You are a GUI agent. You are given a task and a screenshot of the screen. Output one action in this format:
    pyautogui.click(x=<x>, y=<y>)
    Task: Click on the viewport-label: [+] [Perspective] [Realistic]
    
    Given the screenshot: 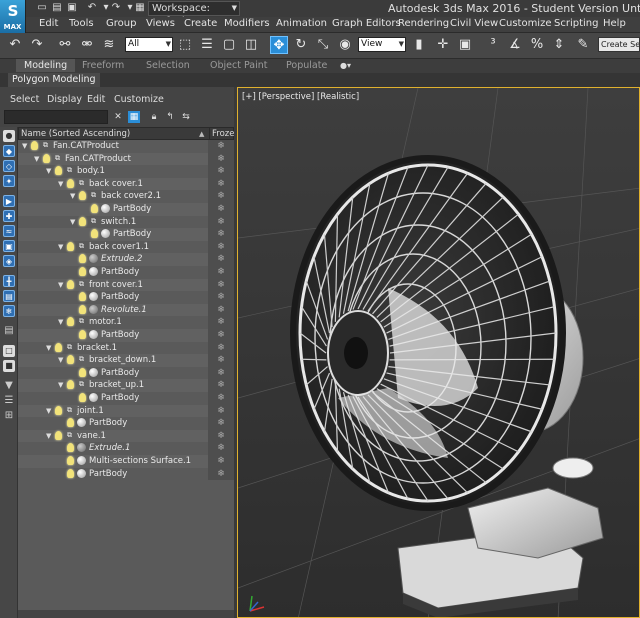 What is the action you would take?
    pyautogui.click(x=300, y=97)
    